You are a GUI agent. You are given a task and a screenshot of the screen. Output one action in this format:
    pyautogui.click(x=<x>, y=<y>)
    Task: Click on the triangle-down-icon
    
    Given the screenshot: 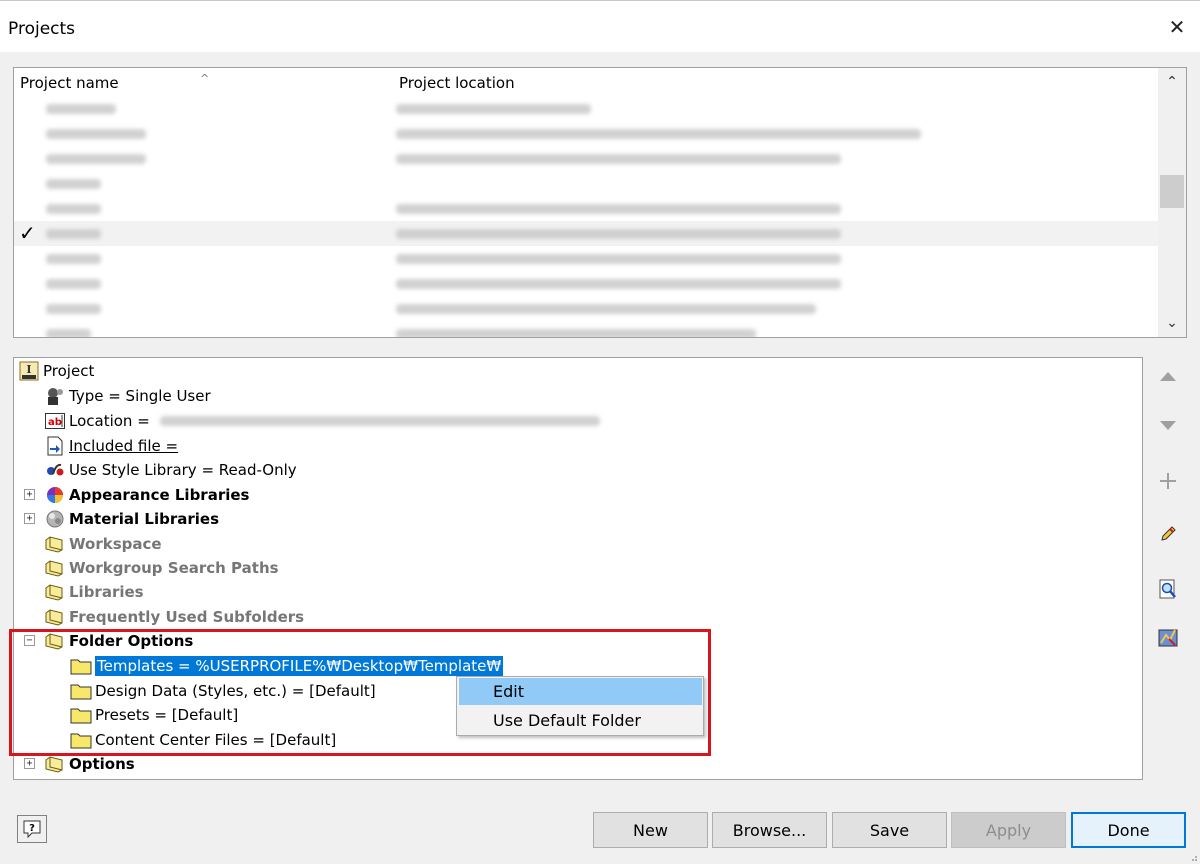 What is the action you would take?
    pyautogui.click(x=1168, y=425)
    